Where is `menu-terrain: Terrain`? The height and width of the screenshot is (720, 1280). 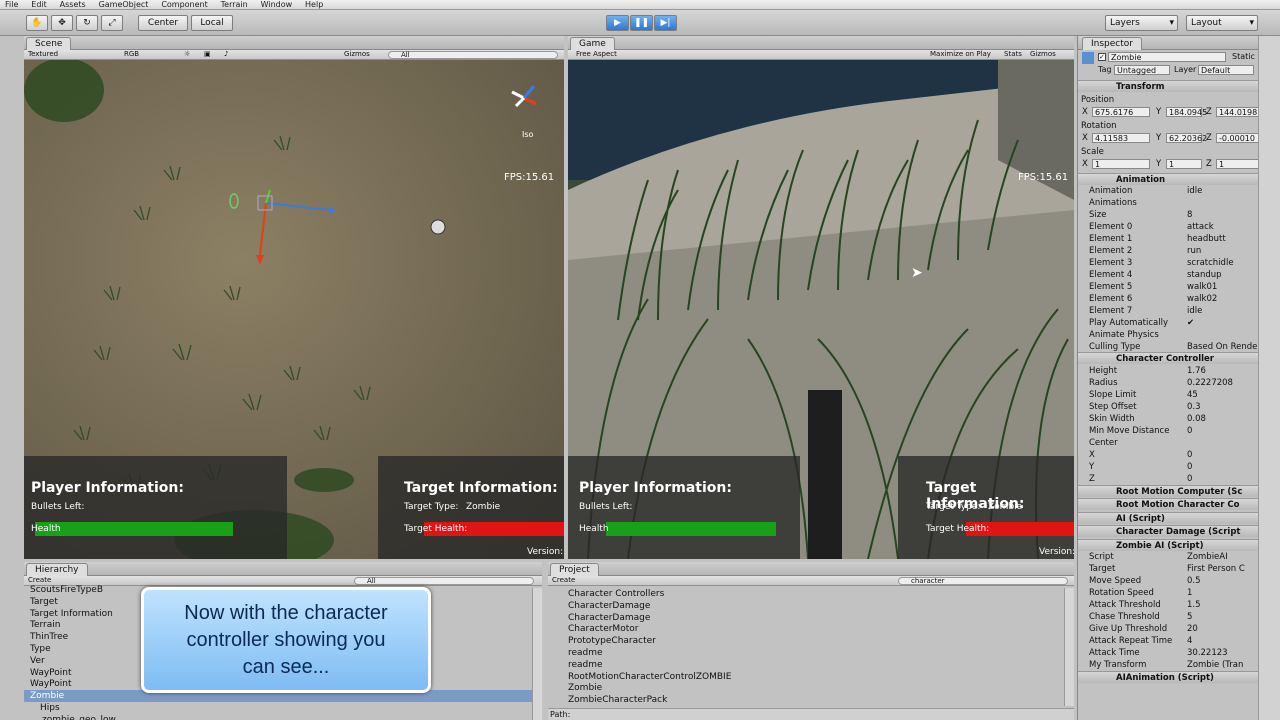
menu-terrain: Terrain is located at coordinates (234, 5).